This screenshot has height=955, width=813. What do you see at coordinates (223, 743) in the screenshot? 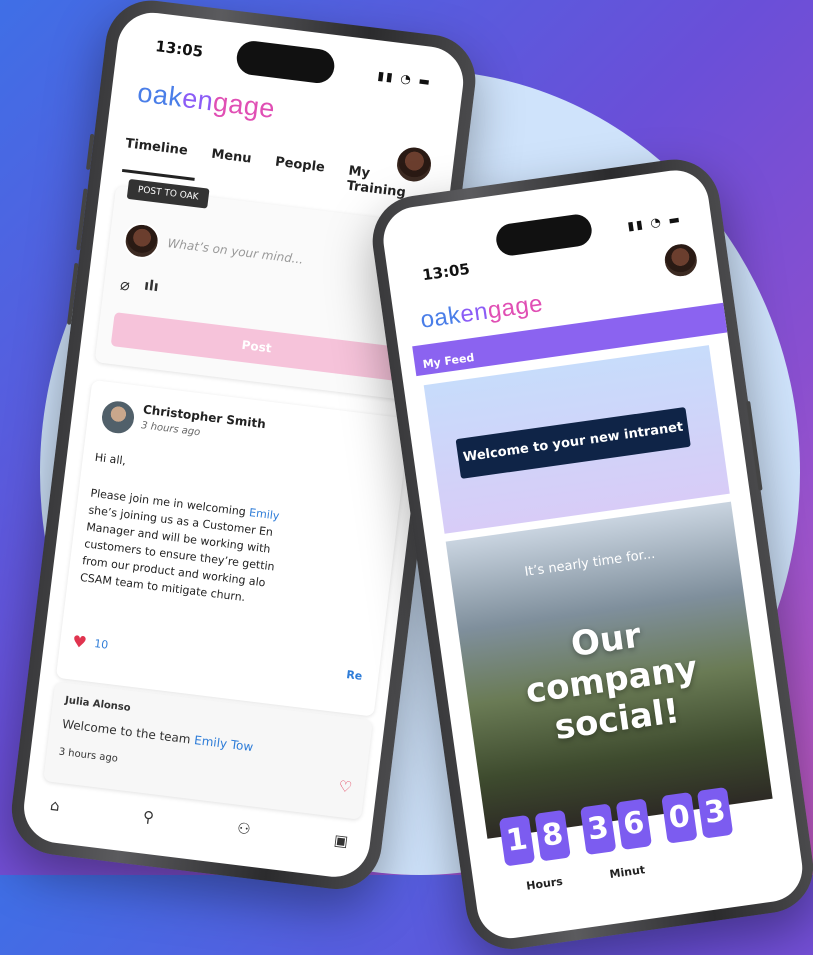
I see `comment-mention: Emily Tow` at bounding box center [223, 743].